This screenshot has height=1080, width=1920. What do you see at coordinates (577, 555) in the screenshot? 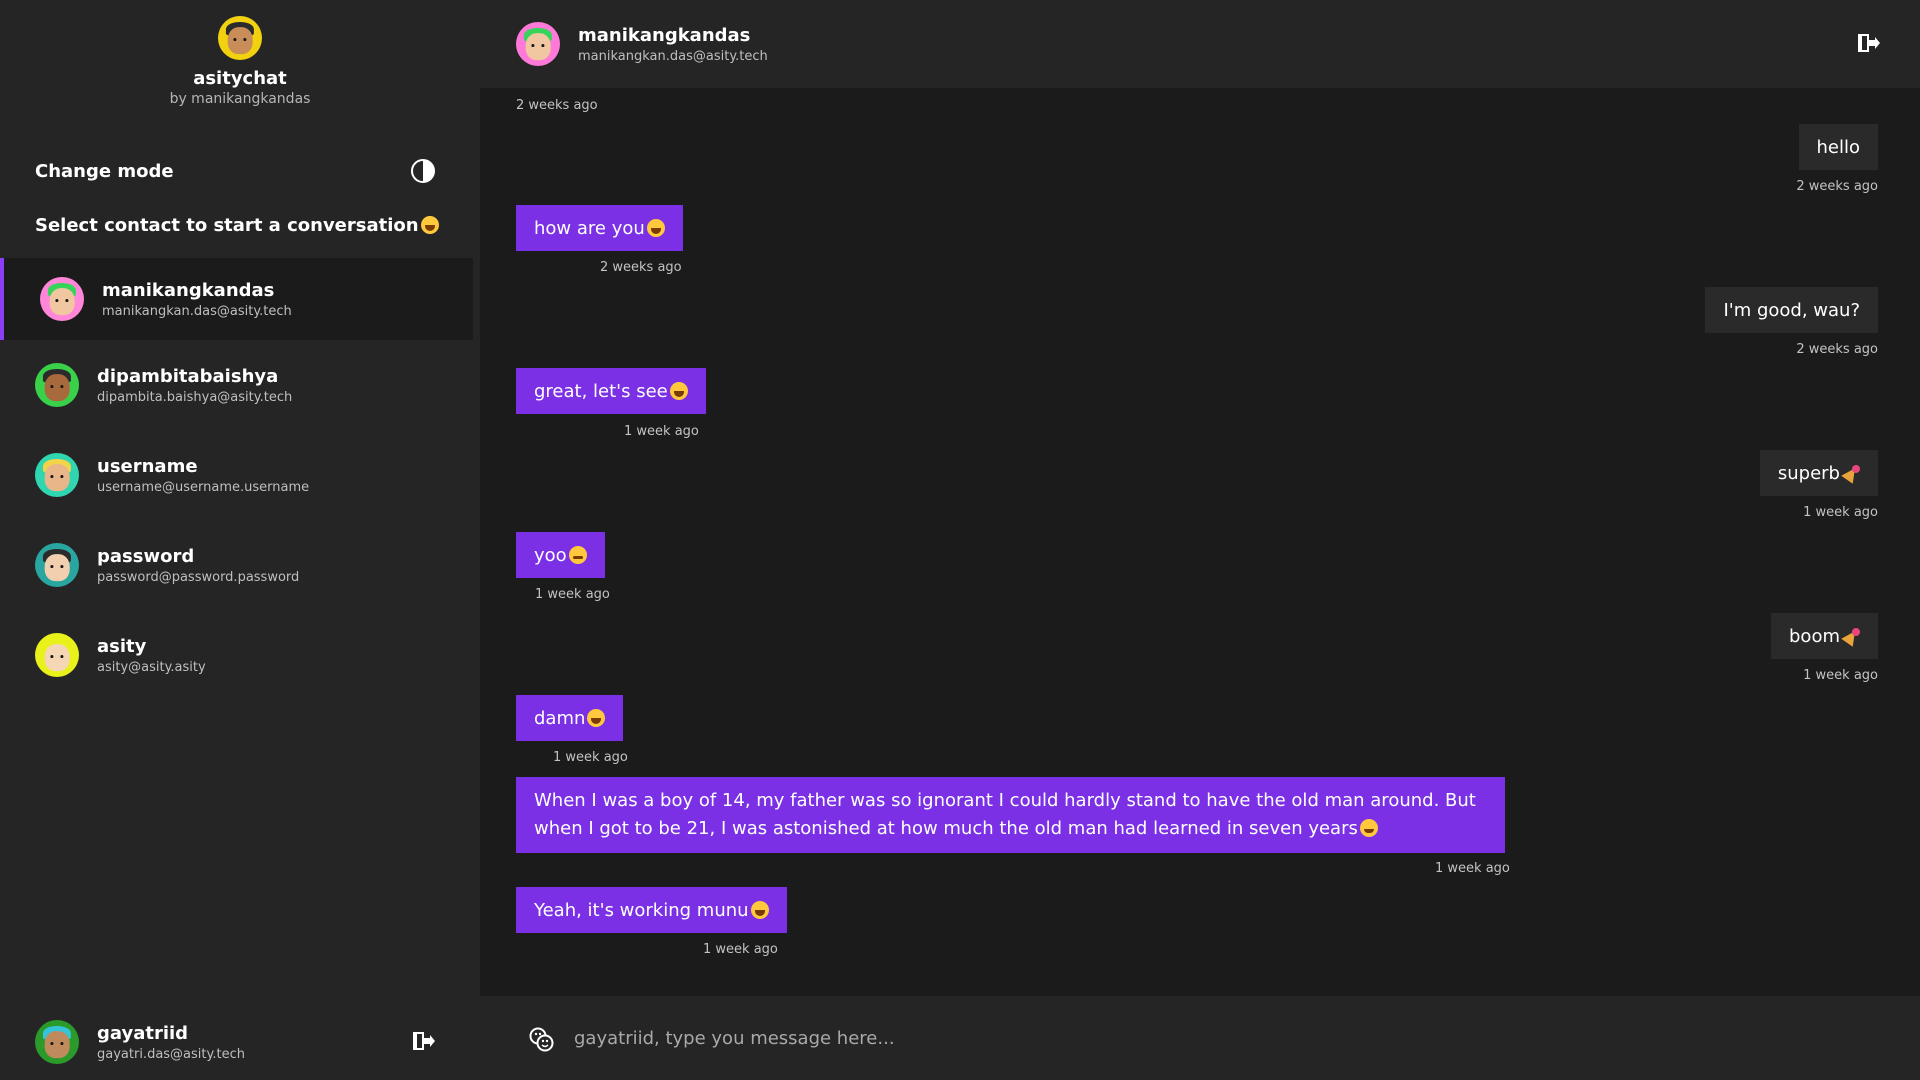
I see `thinking-emoji-icon` at bounding box center [577, 555].